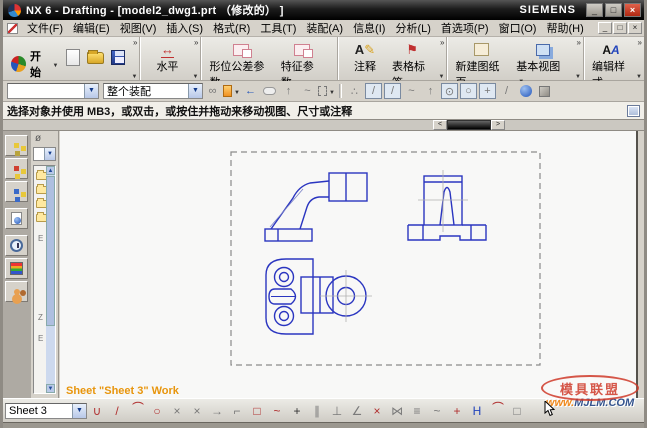 This screenshot has width=647, height=428. What do you see at coordinates (269, 91) in the screenshot?
I see `cloud-icon` at bounding box center [269, 91].